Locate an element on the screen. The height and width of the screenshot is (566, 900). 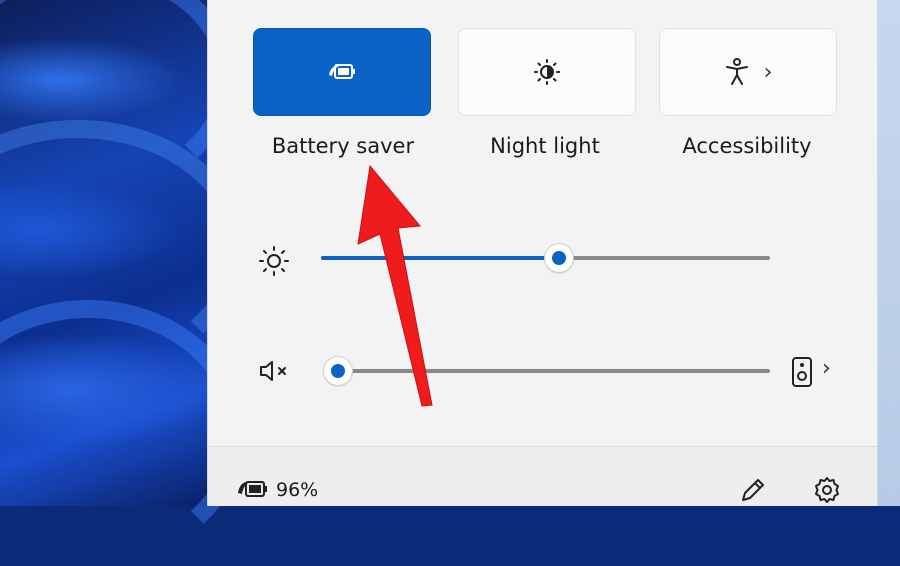
accessibility-label: Accessibility is located at coordinates (747, 146).